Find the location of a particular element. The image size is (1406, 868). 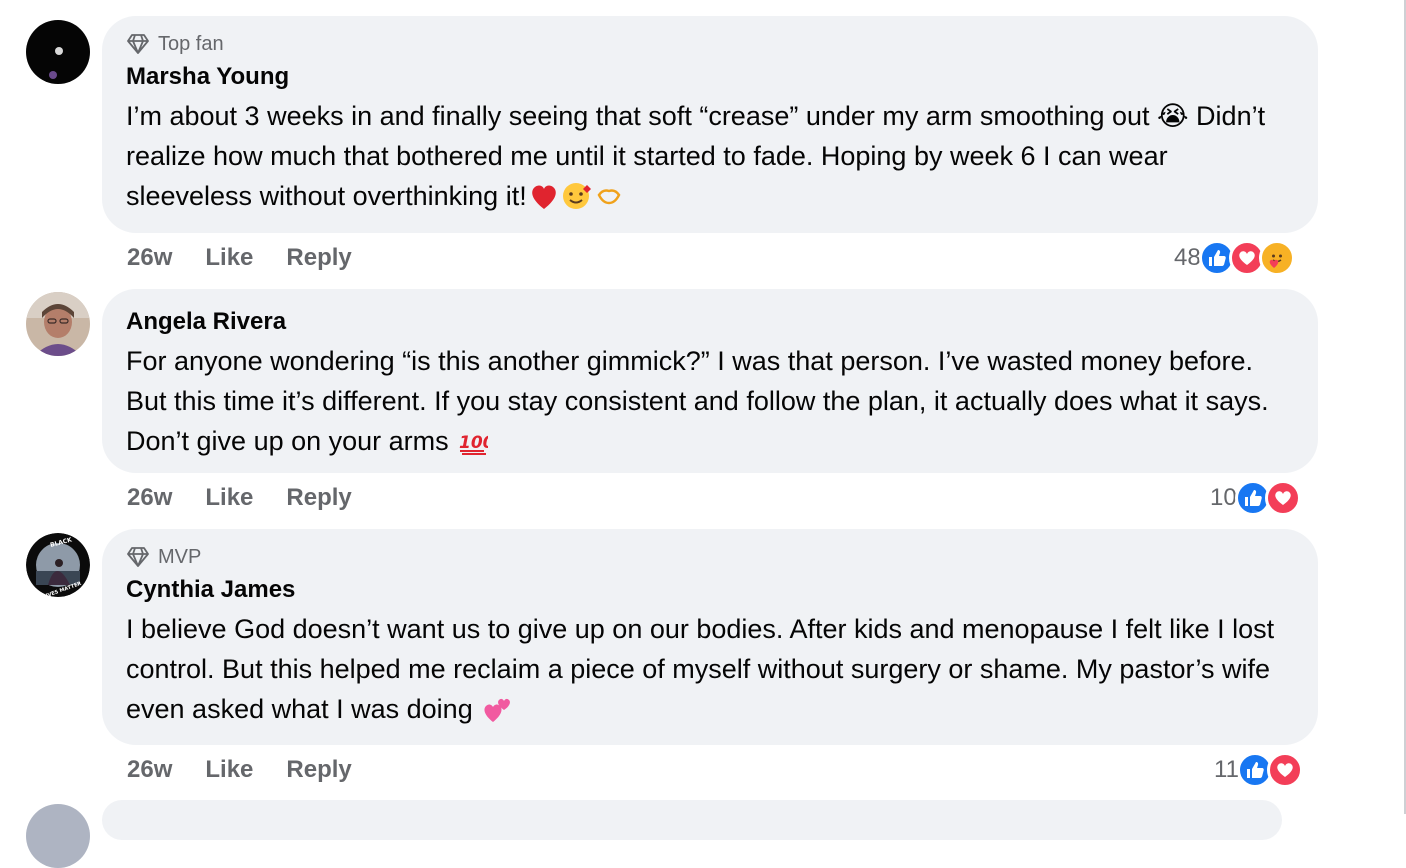

comment-bubble is located at coordinates (692, 820).